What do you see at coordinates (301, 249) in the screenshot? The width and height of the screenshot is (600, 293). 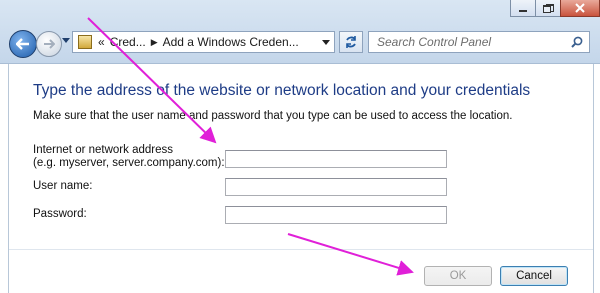 I see `footer-divider` at bounding box center [301, 249].